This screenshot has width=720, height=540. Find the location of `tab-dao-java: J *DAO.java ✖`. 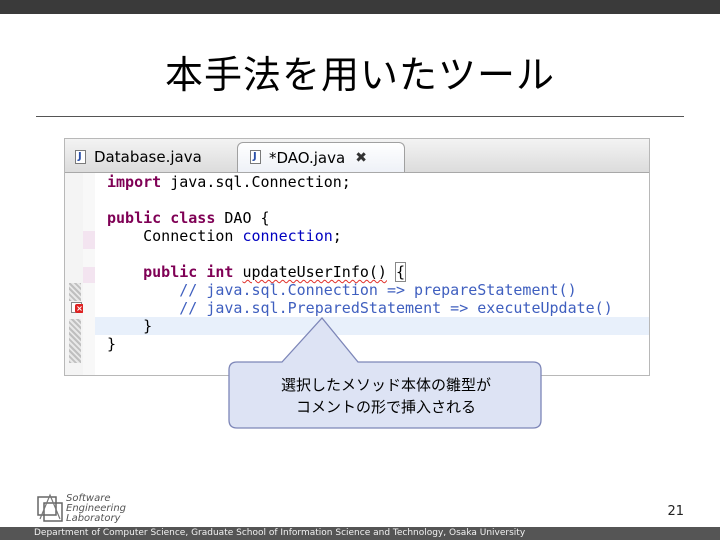

tab-dao-java: J *DAO.java ✖ is located at coordinates (321, 157).